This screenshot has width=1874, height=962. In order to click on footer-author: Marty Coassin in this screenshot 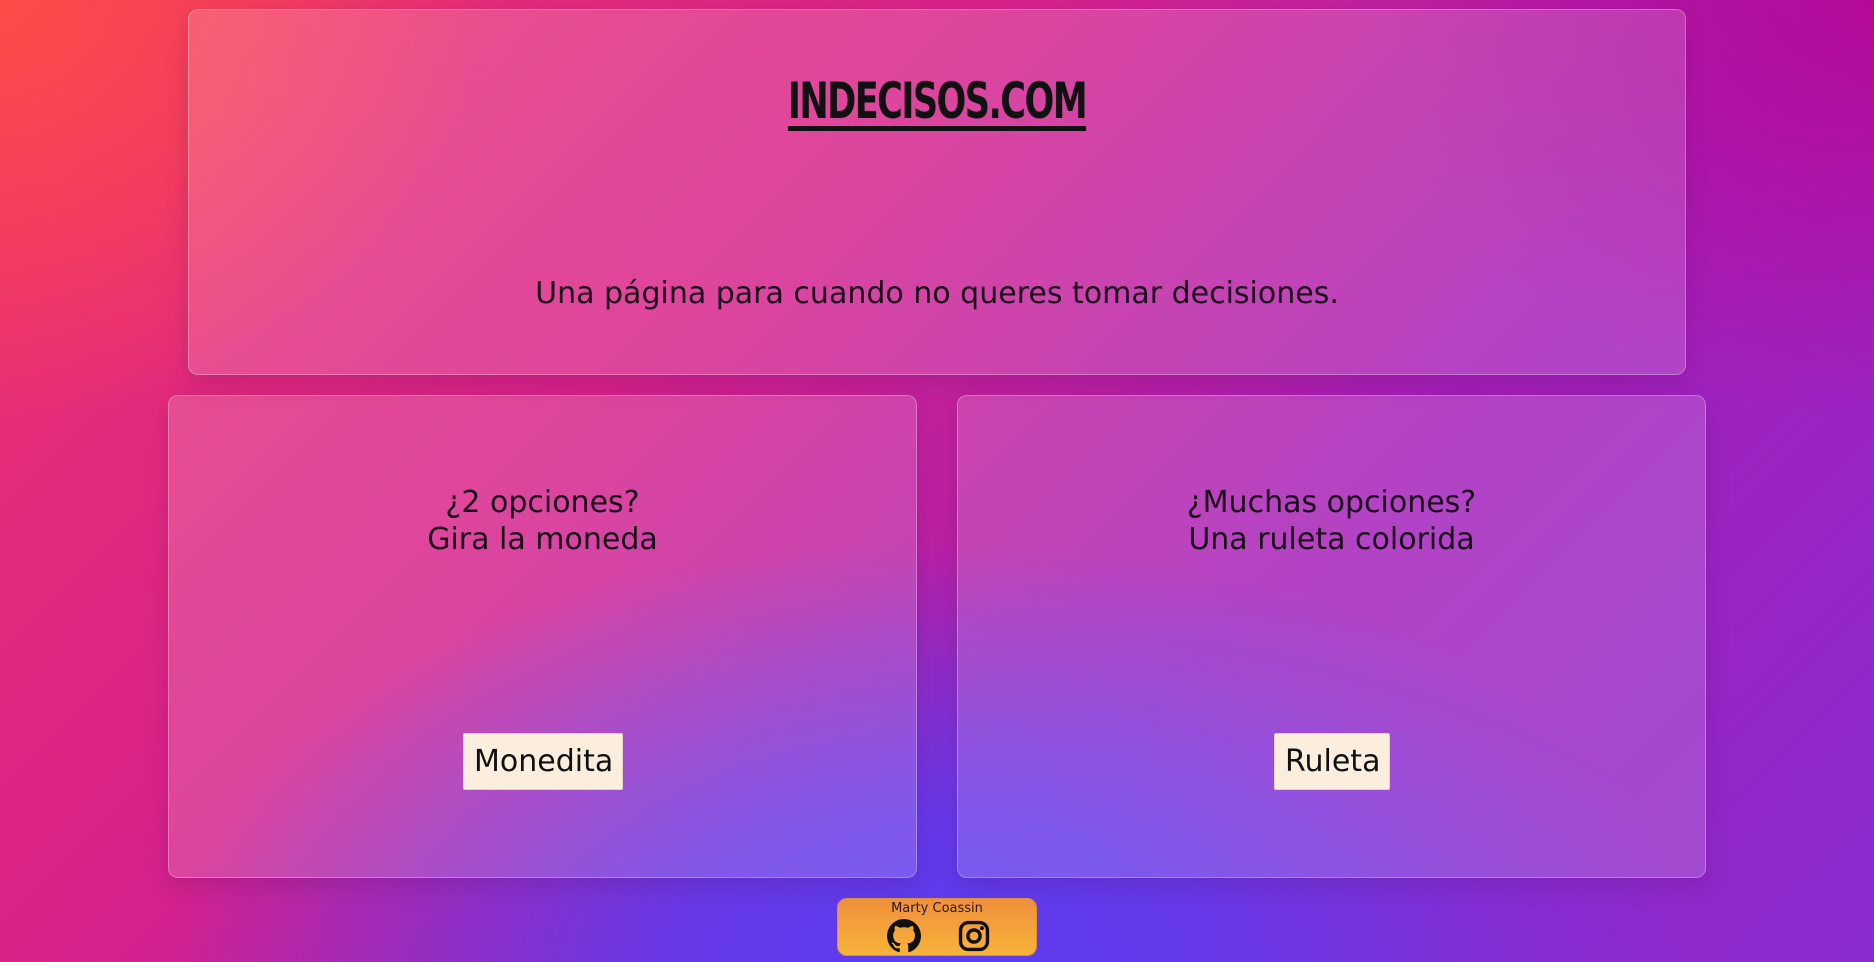, I will do `click(937, 908)`.